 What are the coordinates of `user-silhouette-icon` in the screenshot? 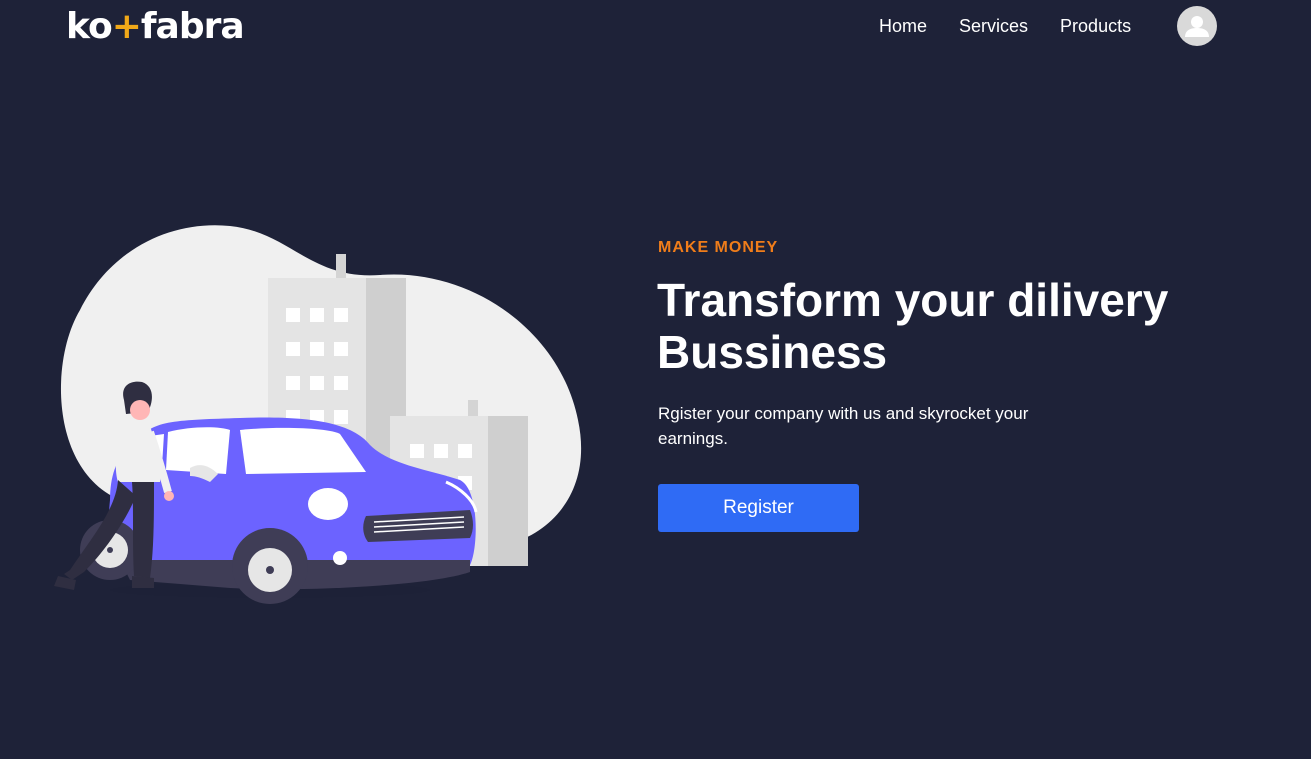 It's located at (1197, 26).